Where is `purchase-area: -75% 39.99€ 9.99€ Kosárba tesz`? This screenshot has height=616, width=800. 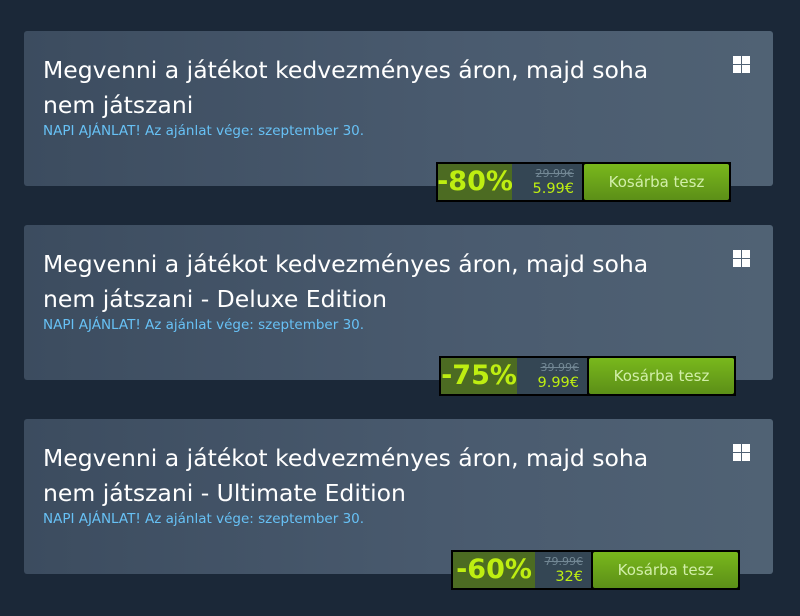
purchase-area: -75% 39.99€ 9.99€ Kosárba tesz is located at coordinates (587, 376).